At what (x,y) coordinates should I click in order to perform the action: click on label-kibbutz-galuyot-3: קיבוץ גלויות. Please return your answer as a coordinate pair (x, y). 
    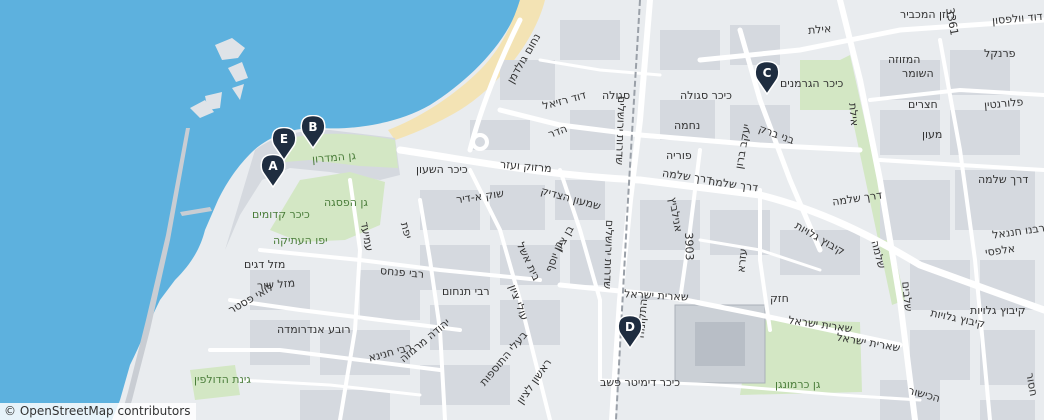
    Looking at the image, I should click on (998, 310).